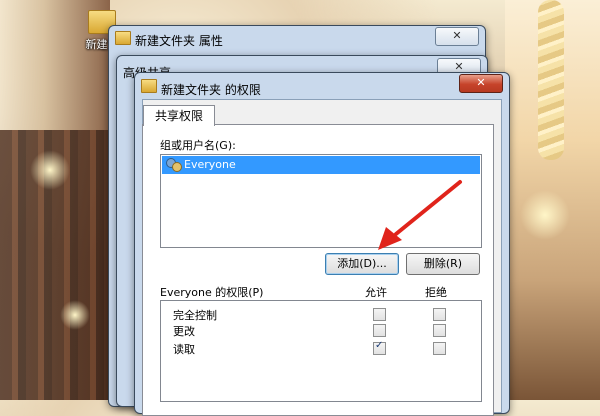 Image resolution: width=600 pixels, height=416 pixels. Describe the element at coordinates (551, 80) in the screenshot. I see `wallpaper-rope` at that location.